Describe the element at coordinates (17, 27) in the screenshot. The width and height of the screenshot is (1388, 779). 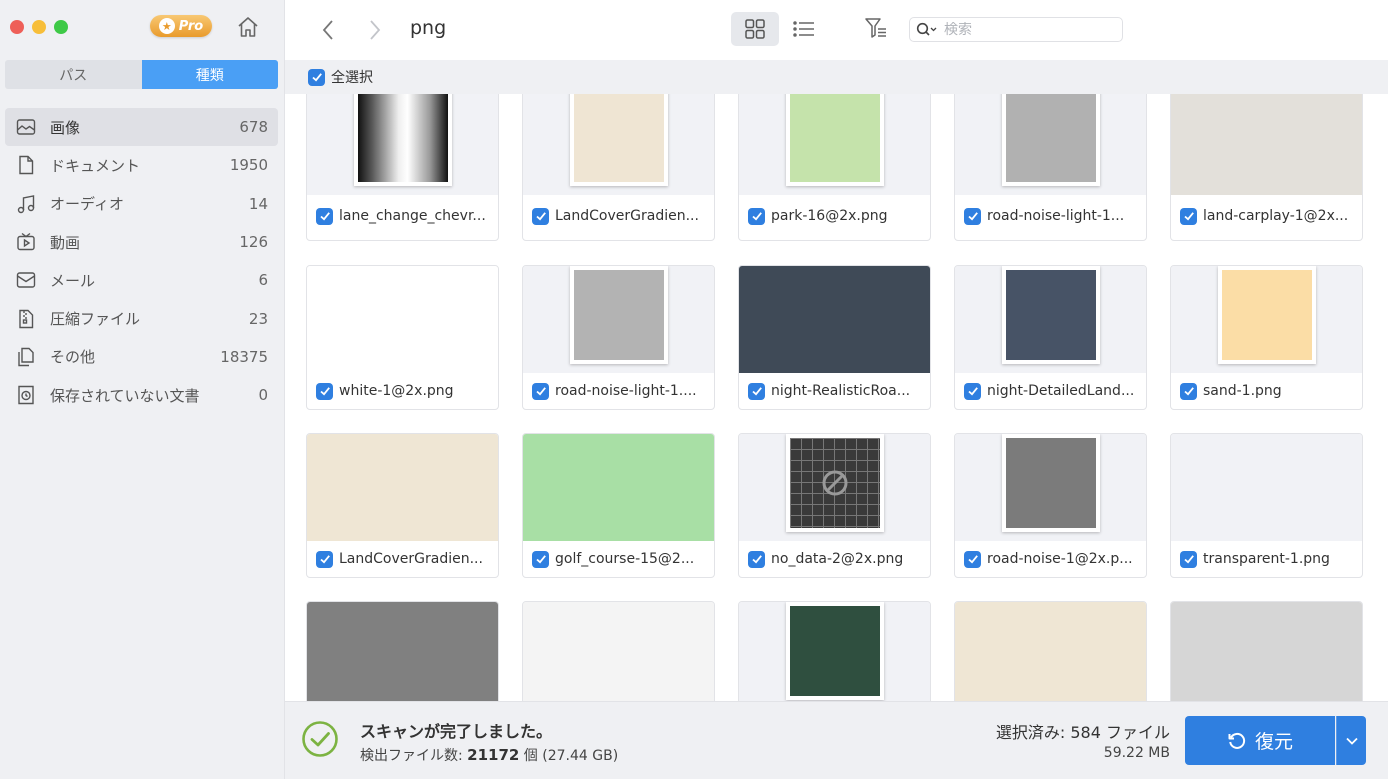
I see `close-window-button` at that location.